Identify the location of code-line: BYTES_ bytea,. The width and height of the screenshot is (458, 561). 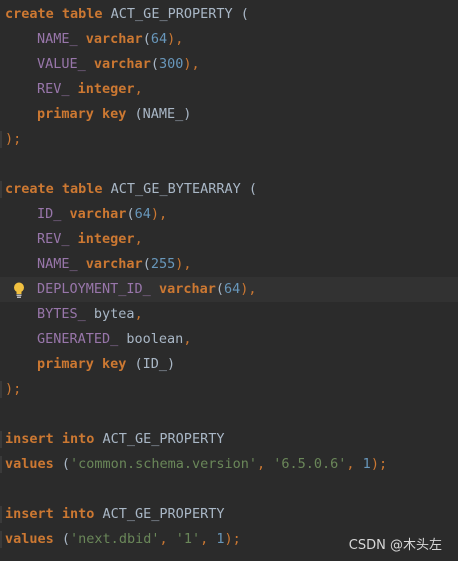
(229, 314).